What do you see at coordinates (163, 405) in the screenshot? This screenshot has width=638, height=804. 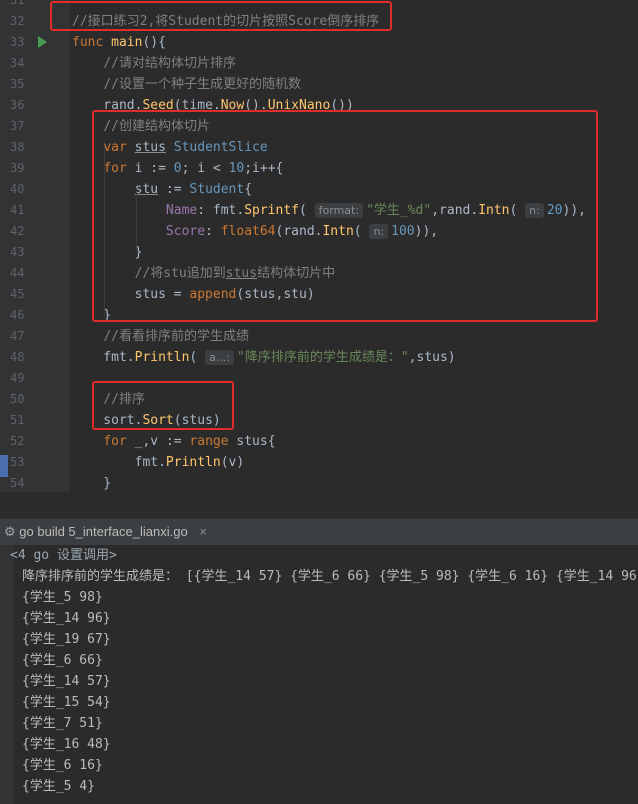 I see `annotation-box-sort` at bounding box center [163, 405].